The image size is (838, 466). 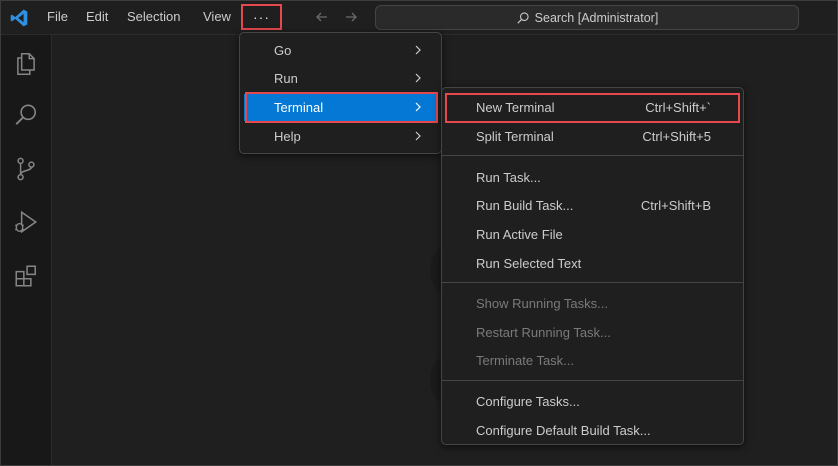 I want to click on files-icon, so click(x=26, y=64).